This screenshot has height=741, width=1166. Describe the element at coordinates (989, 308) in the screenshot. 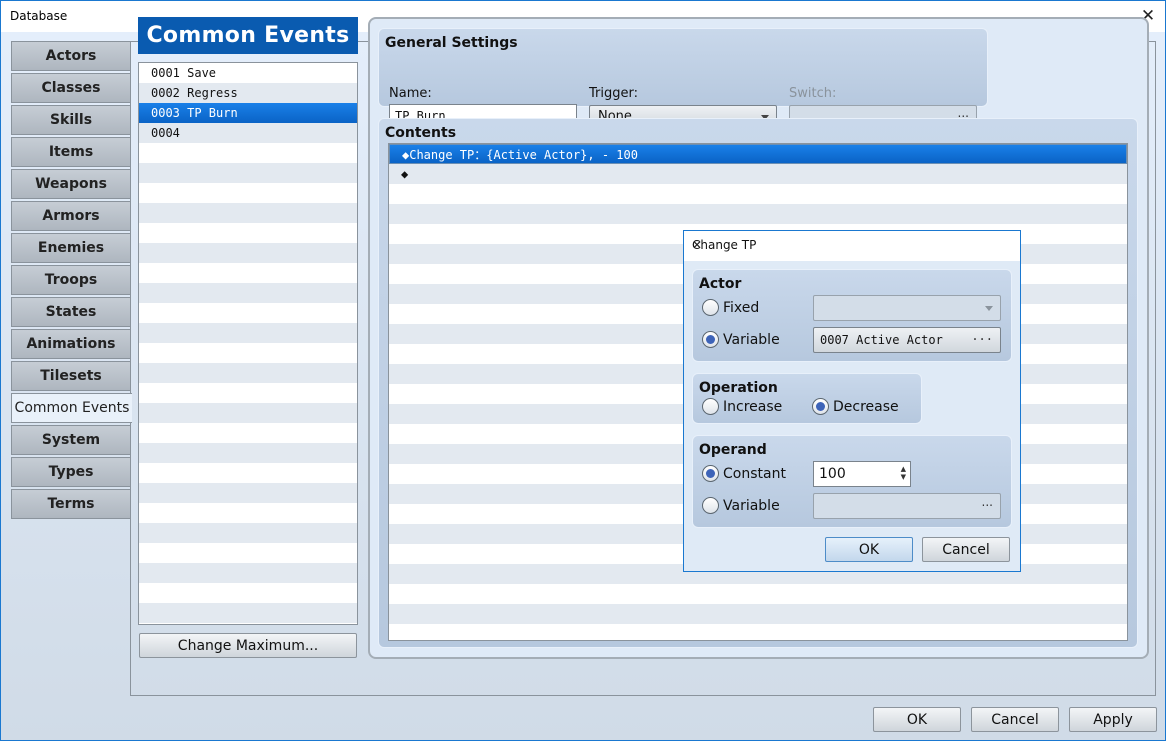

I see `chevron-down-icon` at that location.